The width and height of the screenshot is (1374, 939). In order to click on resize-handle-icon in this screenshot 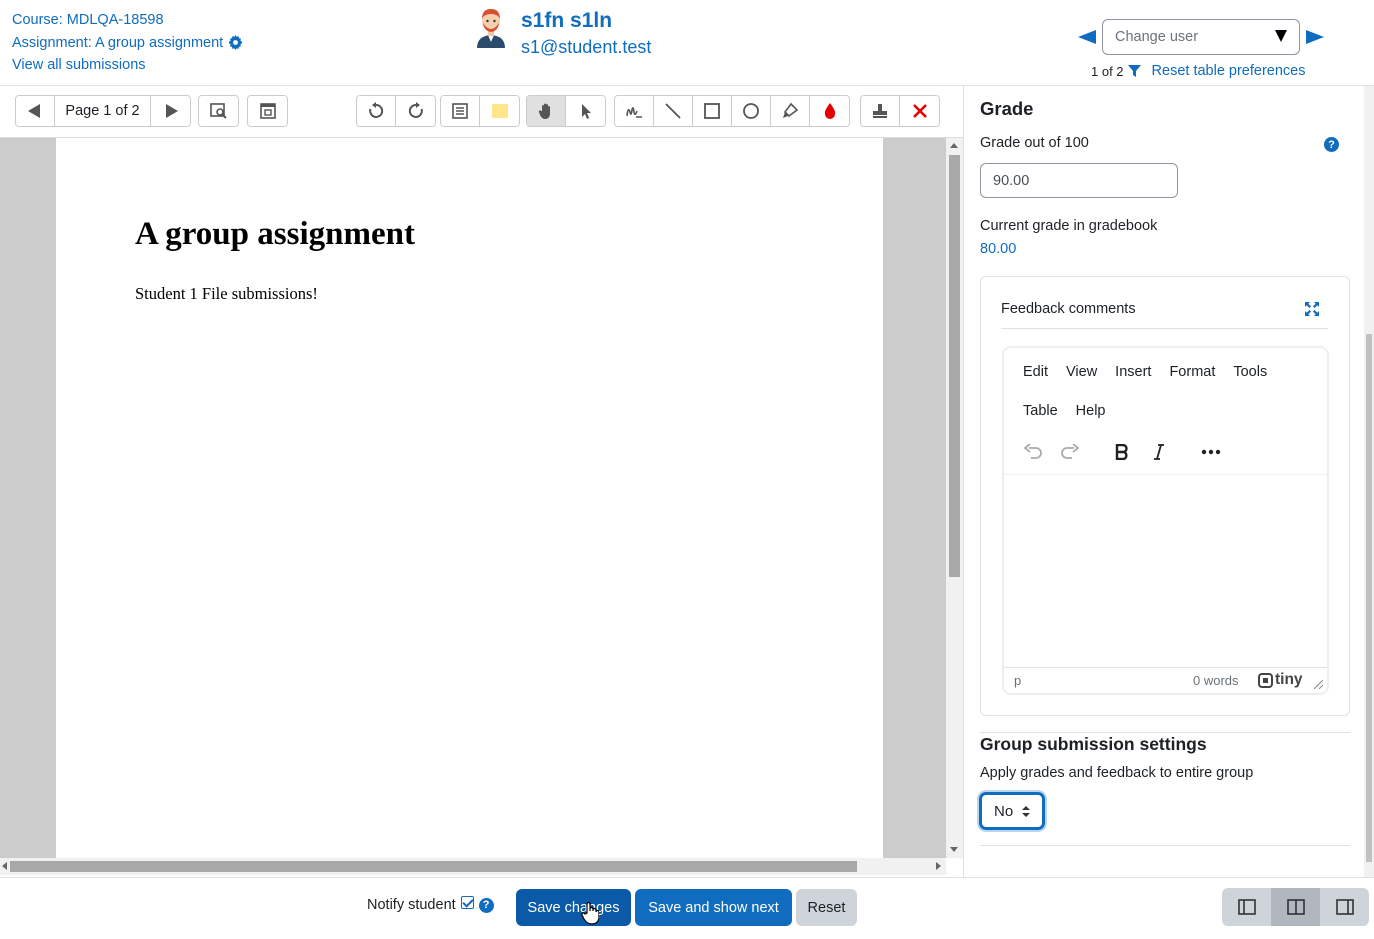, I will do `click(1318, 684)`.